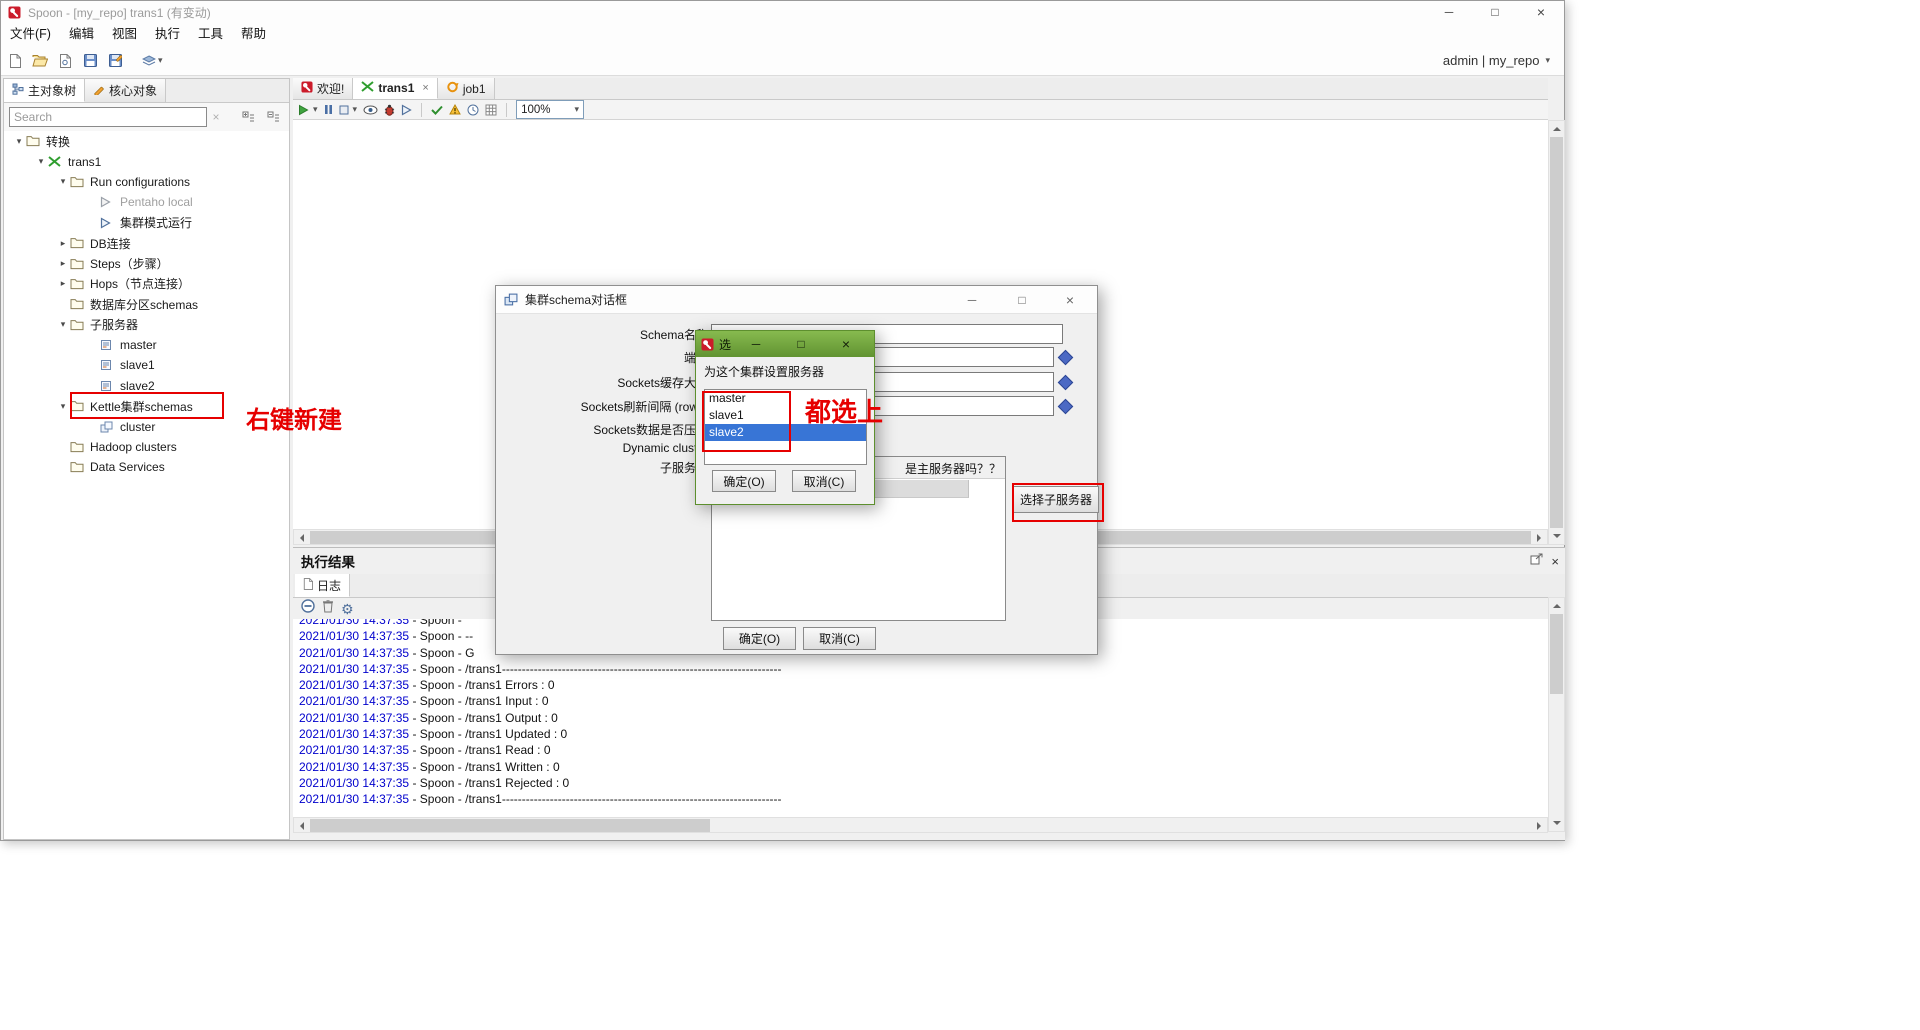 The height and width of the screenshot is (1030, 1920). I want to click on canvas-vscroll-thumb, so click(1556, 332).